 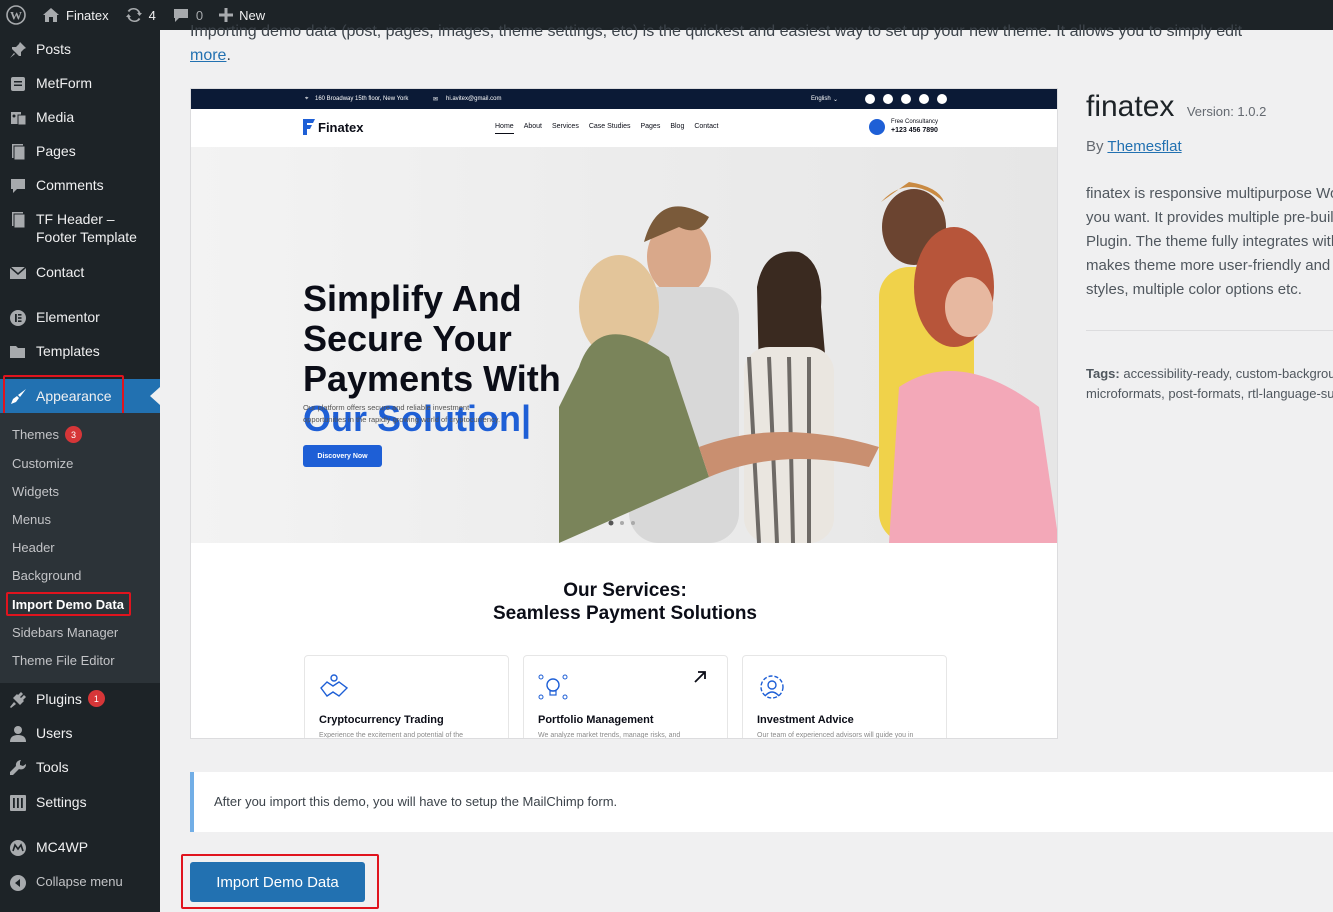 I want to click on more-link: more, so click(x=208, y=55).